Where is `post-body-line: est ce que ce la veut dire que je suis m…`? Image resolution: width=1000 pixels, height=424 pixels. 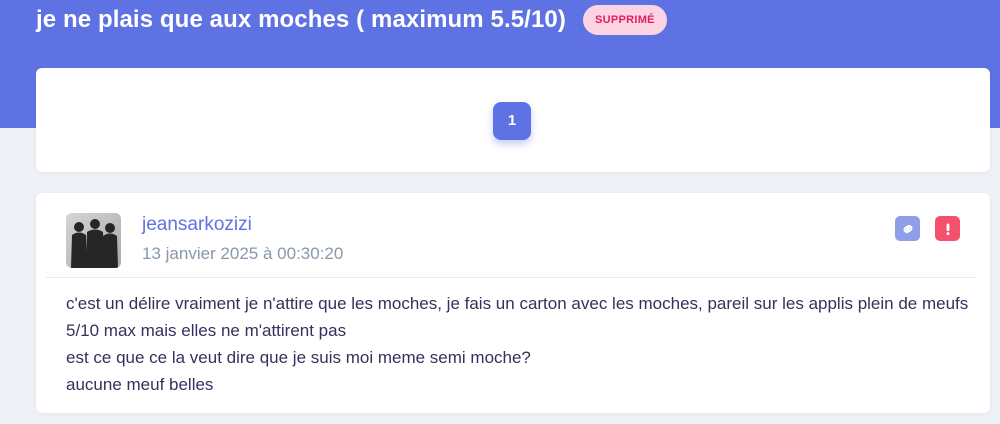 post-body-line: est ce que ce la veut dire que je suis m… is located at coordinates (298, 357).